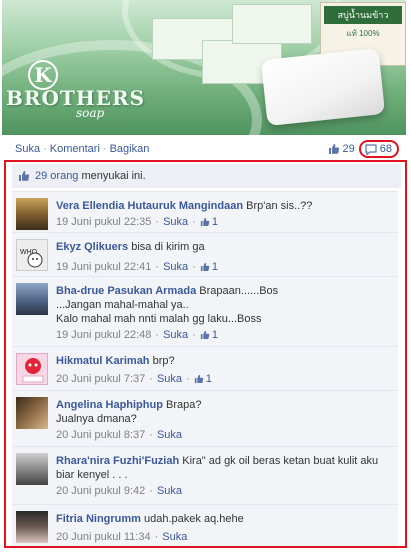 The width and height of the screenshot is (411, 552). What do you see at coordinates (117, 461) in the screenshot?
I see `comment-author: Rhara'nira Fuzhi'Fuziah` at bounding box center [117, 461].